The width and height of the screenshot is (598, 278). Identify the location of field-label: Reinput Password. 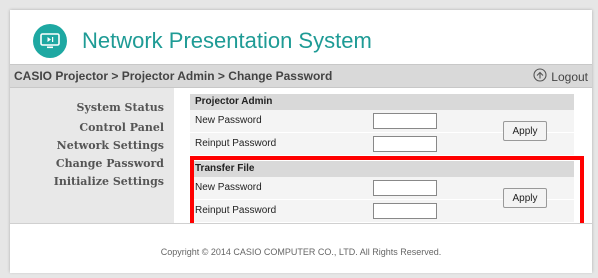
(236, 143).